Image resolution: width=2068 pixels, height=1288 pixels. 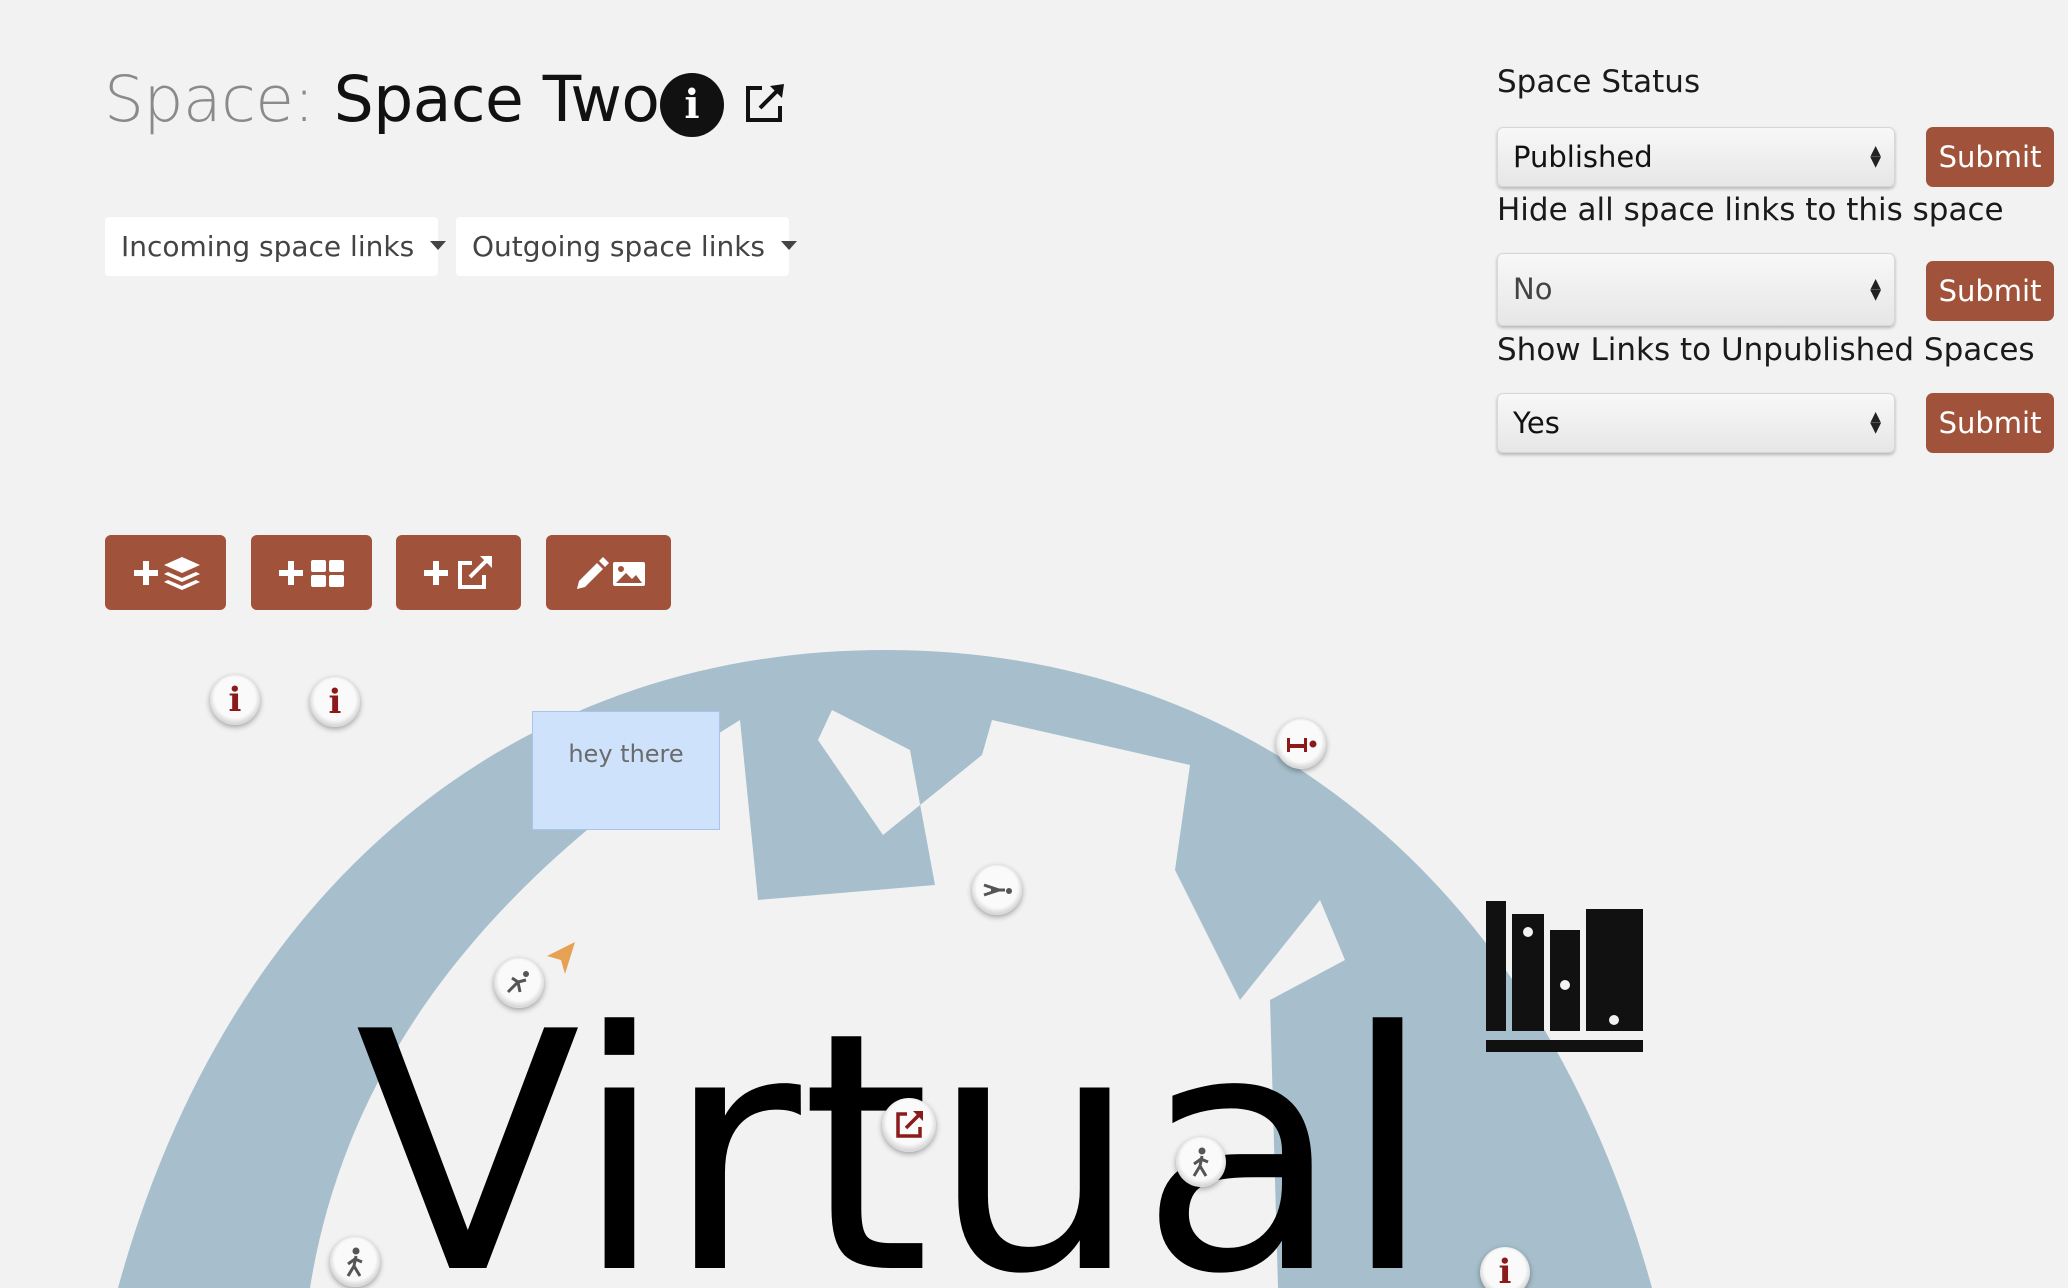 What do you see at coordinates (1990, 423) in the screenshot?
I see `show-unpublished-submit-button: Submit` at bounding box center [1990, 423].